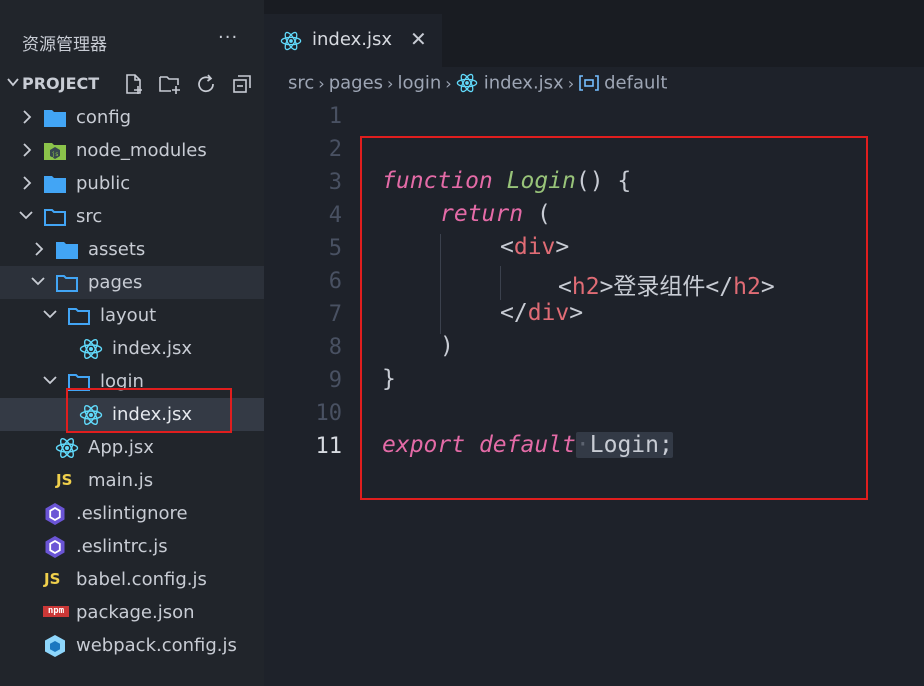 The width and height of the screenshot is (924, 686). Describe the element at coordinates (335, 182) in the screenshot. I see `line-number: 3` at that location.